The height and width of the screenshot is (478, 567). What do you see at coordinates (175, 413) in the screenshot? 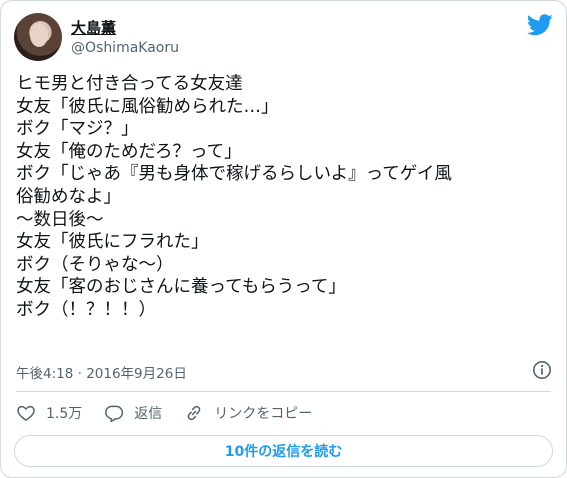
I see `tweet-actions: 1.5万 返信 リンクをコピー` at bounding box center [175, 413].